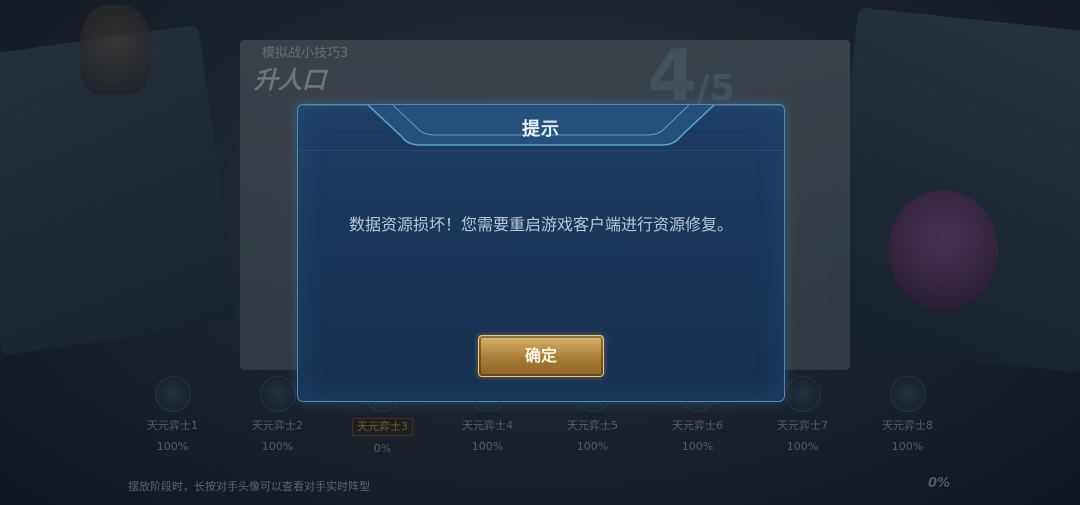 This screenshot has width=1080, height=505. What do you see at coordinates (541, 356) in the screenshot?
I see `confirm-button: 确定` at bounding box center [541, 356].